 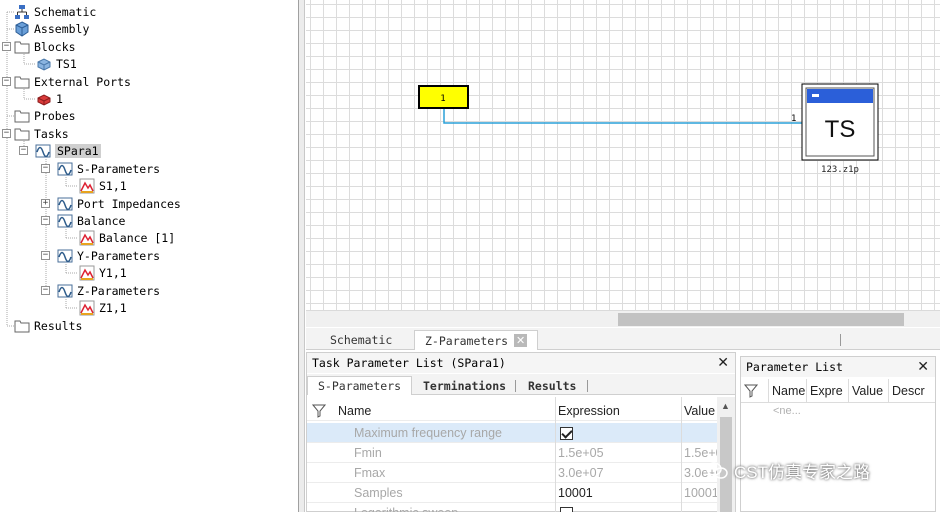 I want to click on y-parameters-collapse-toggle: −, so click(x=45, y=255).